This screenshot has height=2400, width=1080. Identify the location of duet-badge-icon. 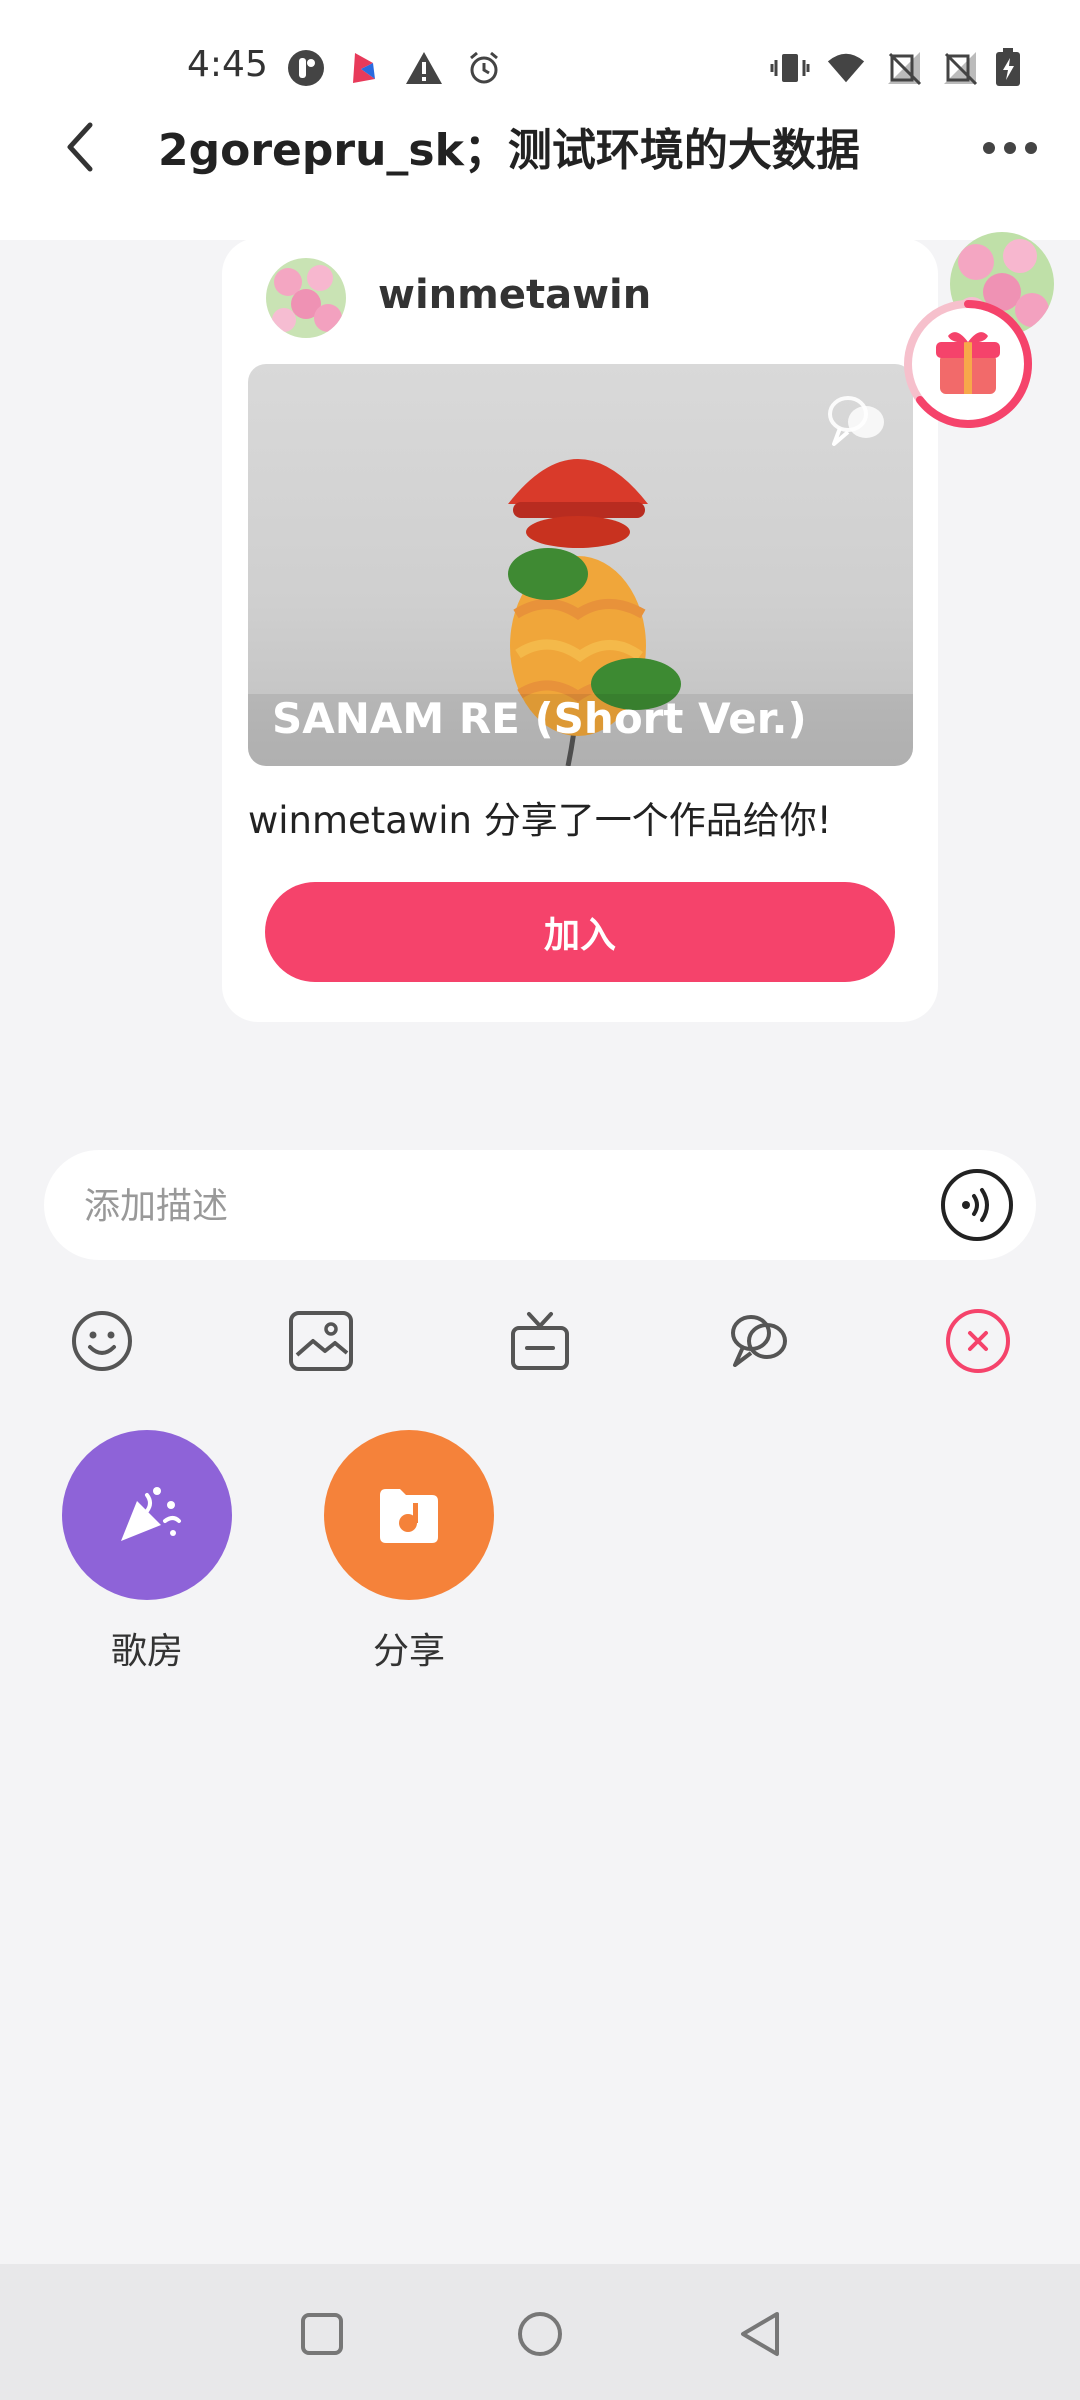
(856, 422).